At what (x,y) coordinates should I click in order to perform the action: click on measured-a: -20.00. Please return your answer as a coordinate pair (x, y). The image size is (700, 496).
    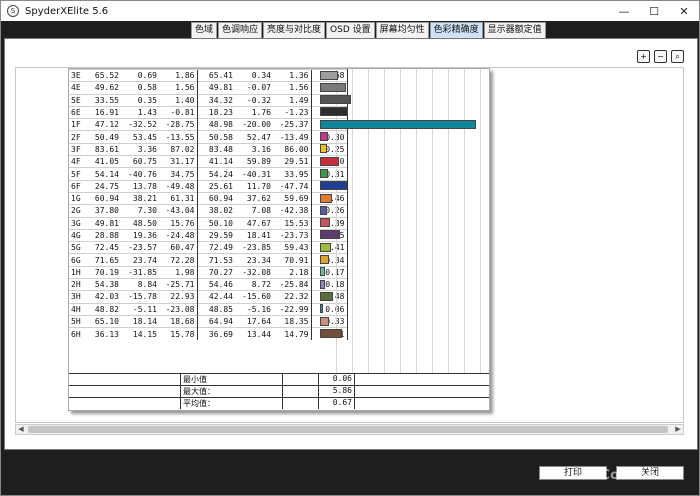
    Looking at the image, I should click on (254, 124).